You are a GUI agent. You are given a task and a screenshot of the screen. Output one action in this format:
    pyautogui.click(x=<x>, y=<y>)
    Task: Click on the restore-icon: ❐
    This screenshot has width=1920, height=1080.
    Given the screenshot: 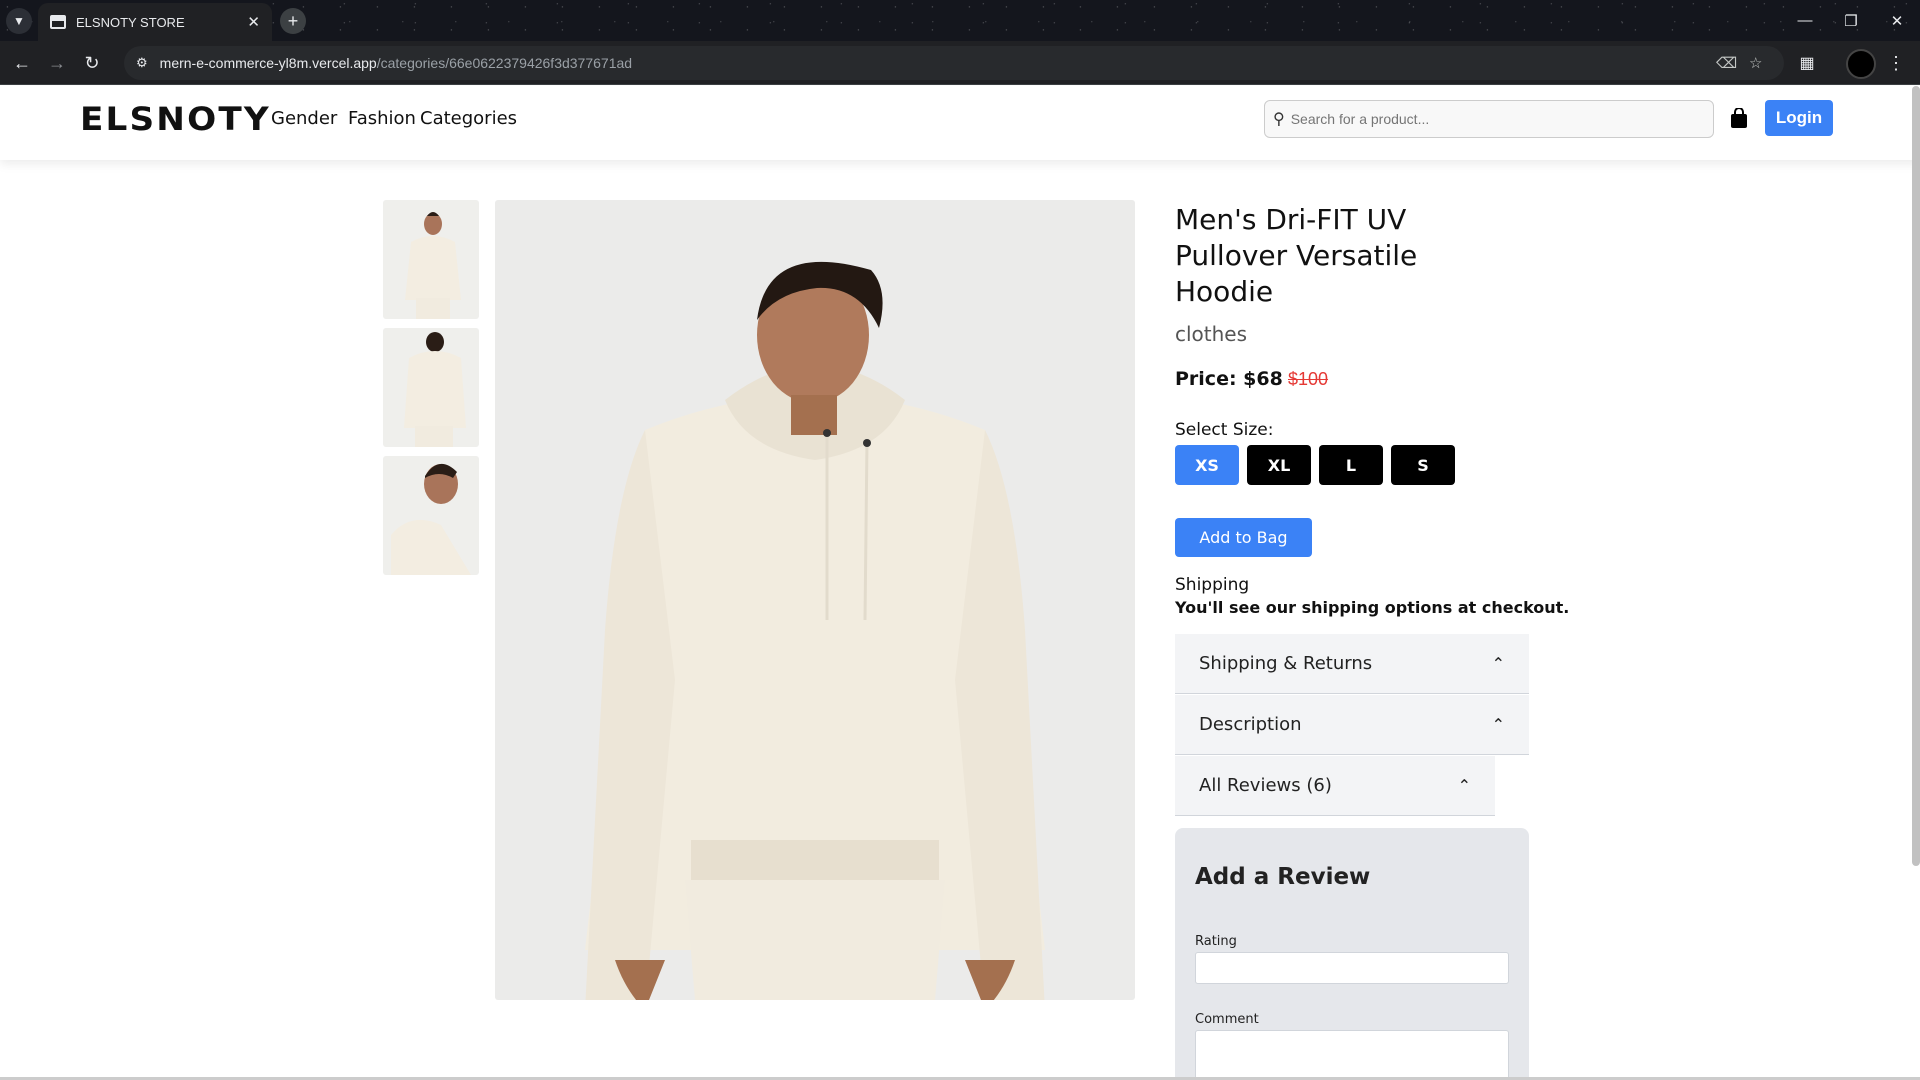 What is the action you would take?
    pyautogui.click(x=1851, y=20)
    